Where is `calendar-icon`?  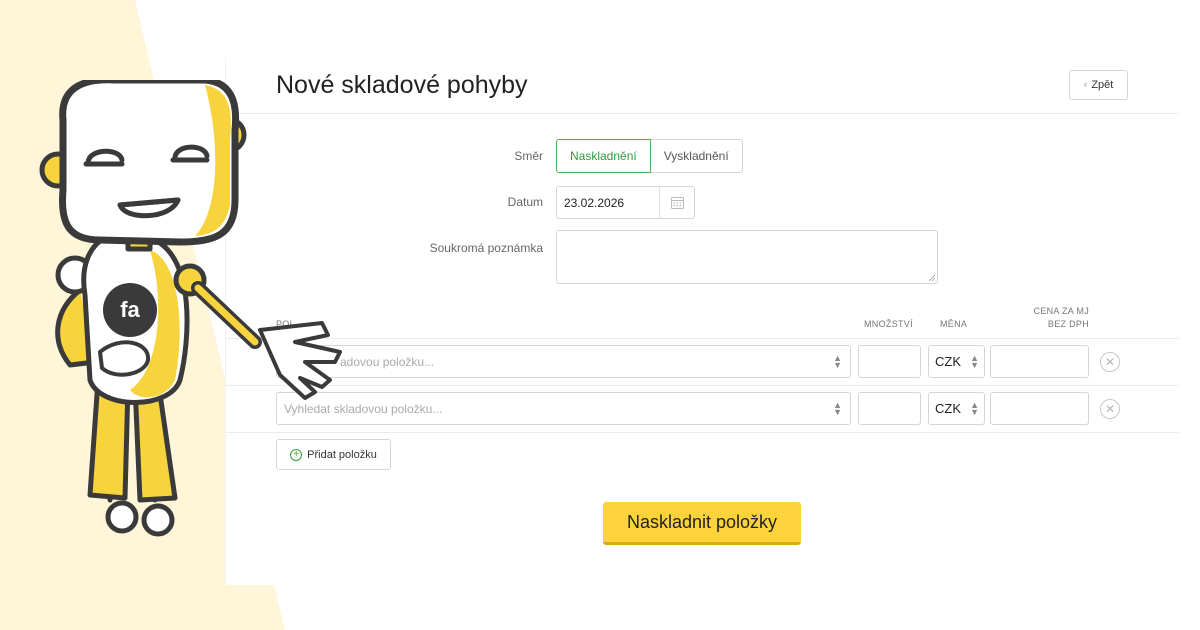
calendar-icon is located at coordinates (677, 202).